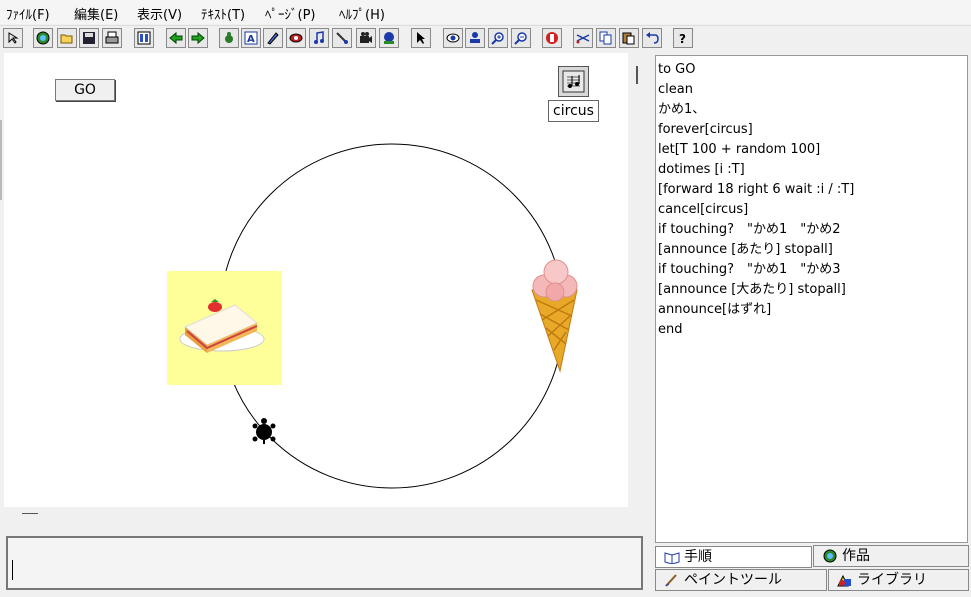 The height and width of the screenshot is (597, 971). Describe the element at coordinates (845, 583) in the screenshot. I see `shapes-icon` at that location.